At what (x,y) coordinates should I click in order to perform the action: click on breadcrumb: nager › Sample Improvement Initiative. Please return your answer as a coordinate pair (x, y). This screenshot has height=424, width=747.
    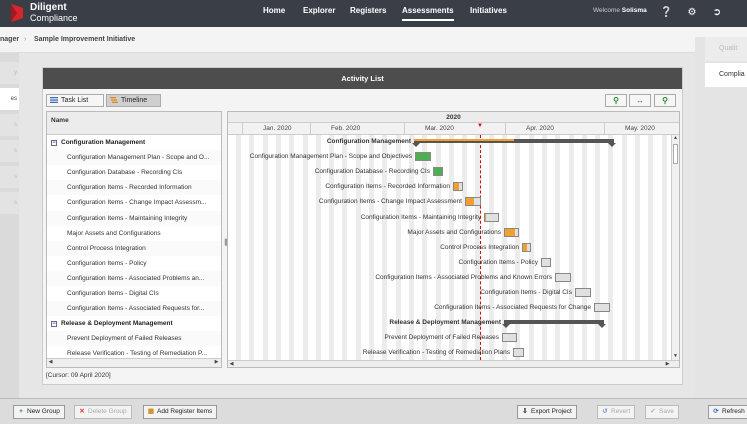
    Looking at the image, I should click on (373, 40).